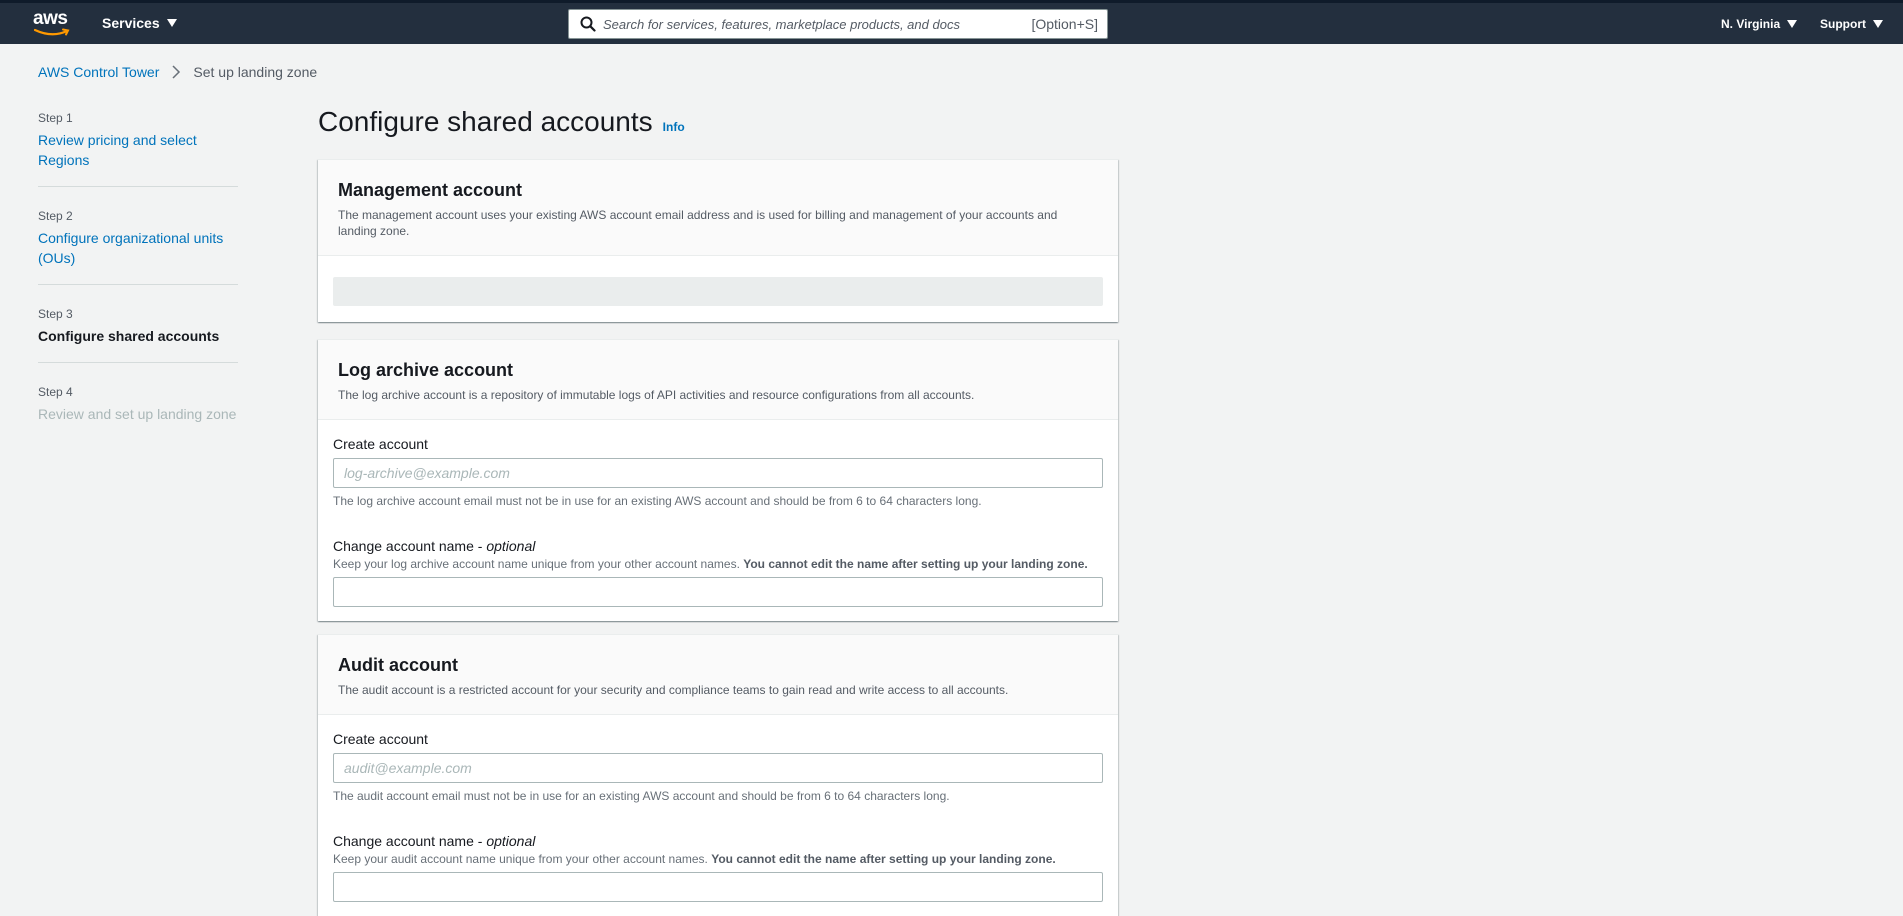 The height and width of the screenshot is (916, 1903). I want to click on support-menu: Support, so click(1851, 24).